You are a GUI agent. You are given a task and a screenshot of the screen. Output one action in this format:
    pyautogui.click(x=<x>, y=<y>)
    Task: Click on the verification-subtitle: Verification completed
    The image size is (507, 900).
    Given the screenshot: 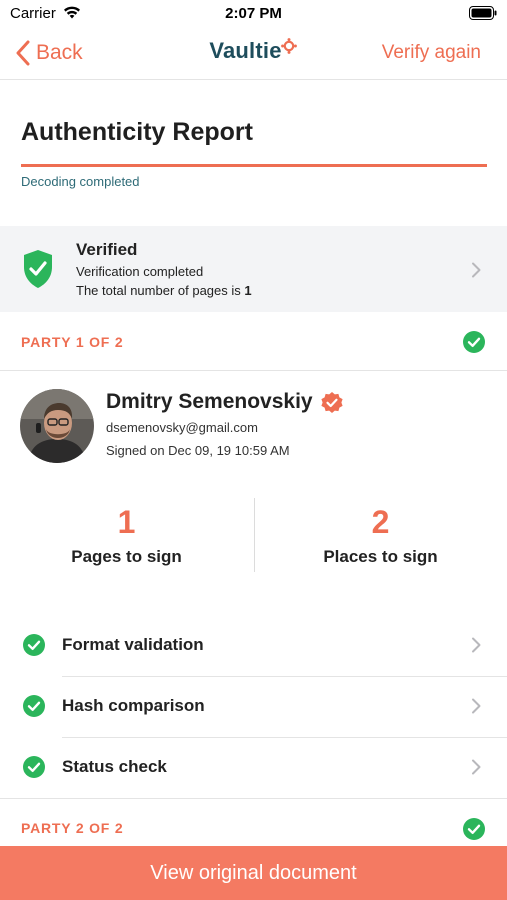 What is the action you would take?
    pyautogui.click(x=140, y=271)
    